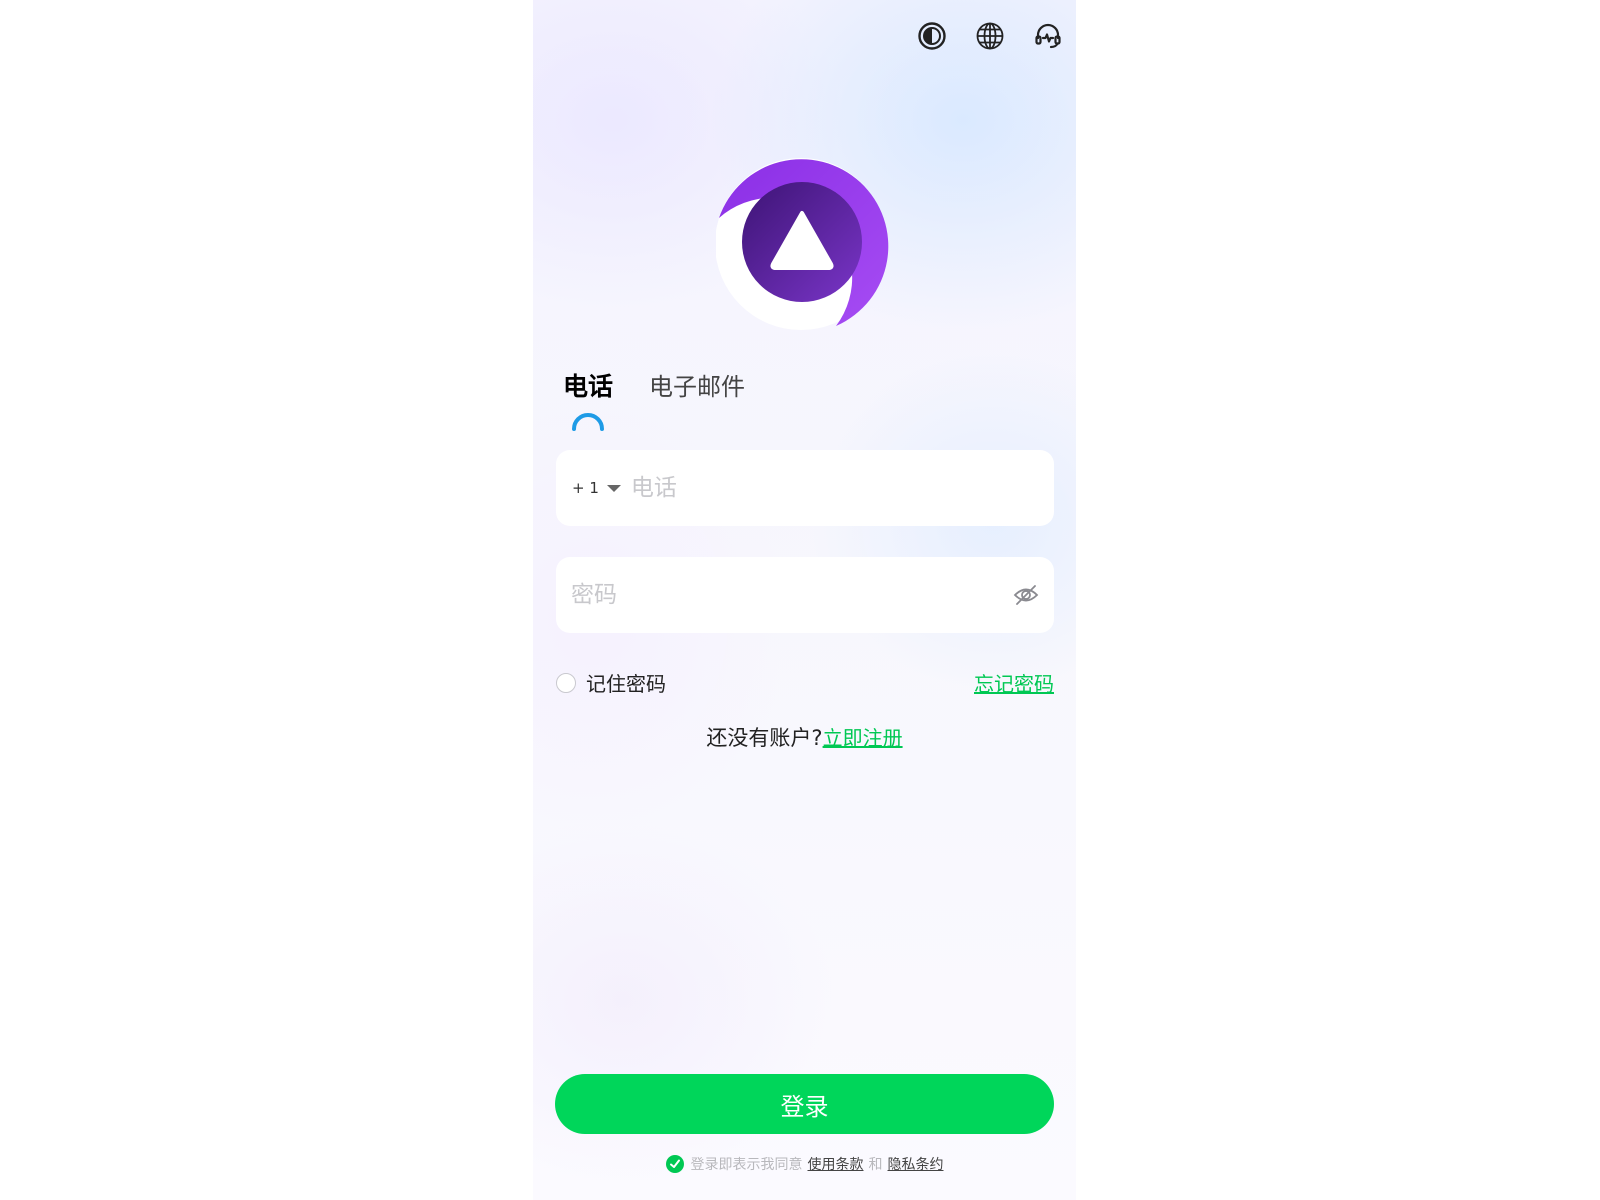 This screenshot has width=1600, height=1200. Describe the element at coordinates (746, 1165) in the screenshot. I see `agreement-prefix: 登录即表示我同意` at that location.